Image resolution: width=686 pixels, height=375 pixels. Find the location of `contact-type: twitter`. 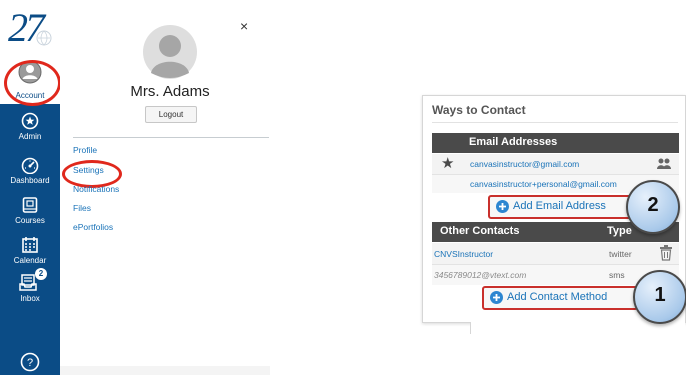

contact-type: twitter is located at coordinates (620, 254).